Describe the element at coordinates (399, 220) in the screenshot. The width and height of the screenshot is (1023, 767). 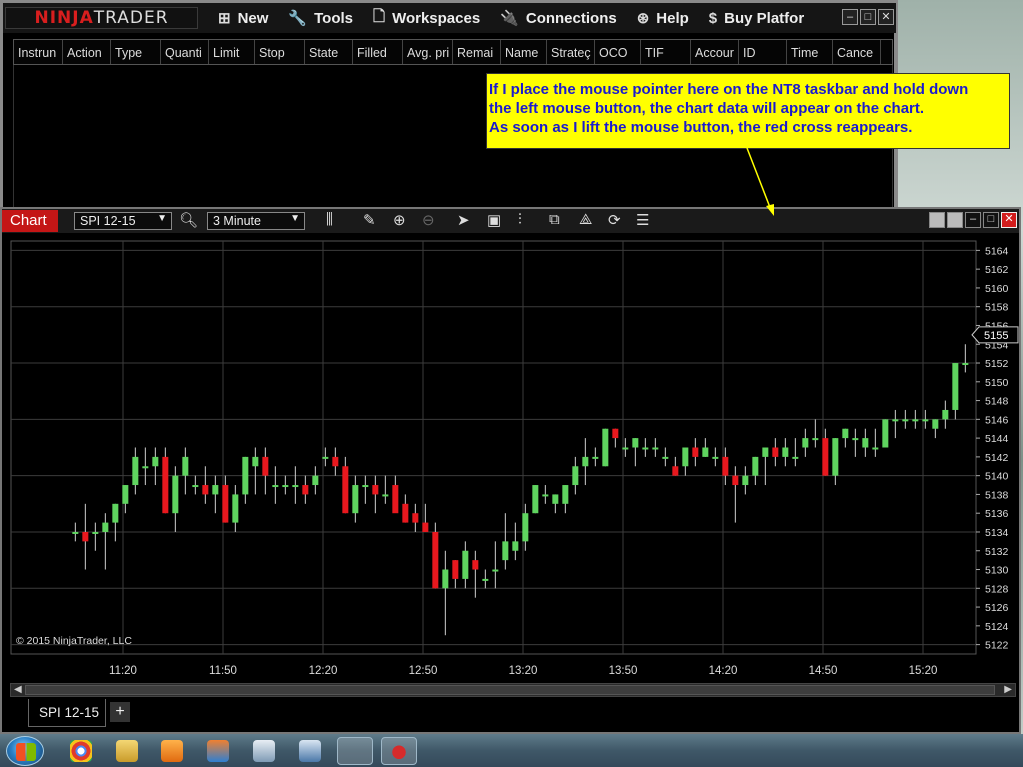
I see `zoom-in-icon: ⊕` at that location.